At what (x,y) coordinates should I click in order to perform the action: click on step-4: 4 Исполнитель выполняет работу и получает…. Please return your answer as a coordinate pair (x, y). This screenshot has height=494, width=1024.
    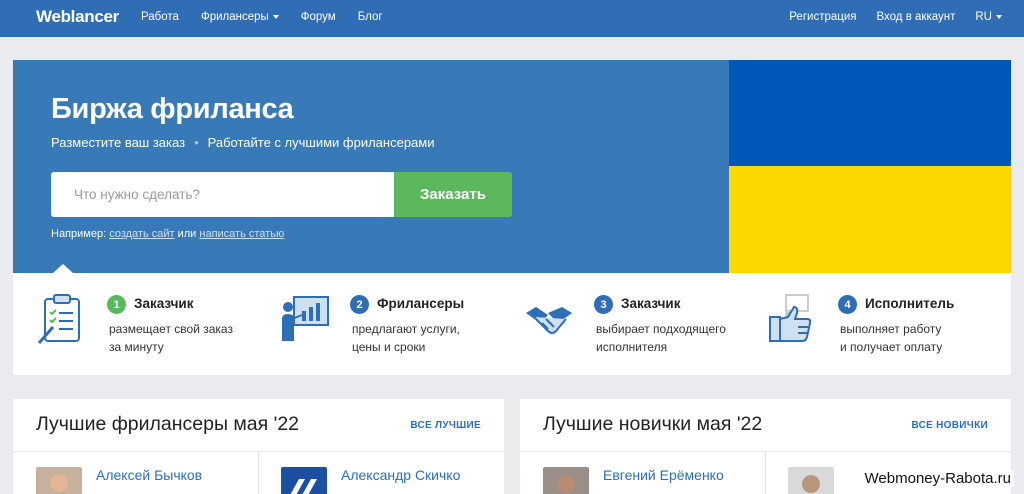
    Looking at the image, I should click on (888, 328).